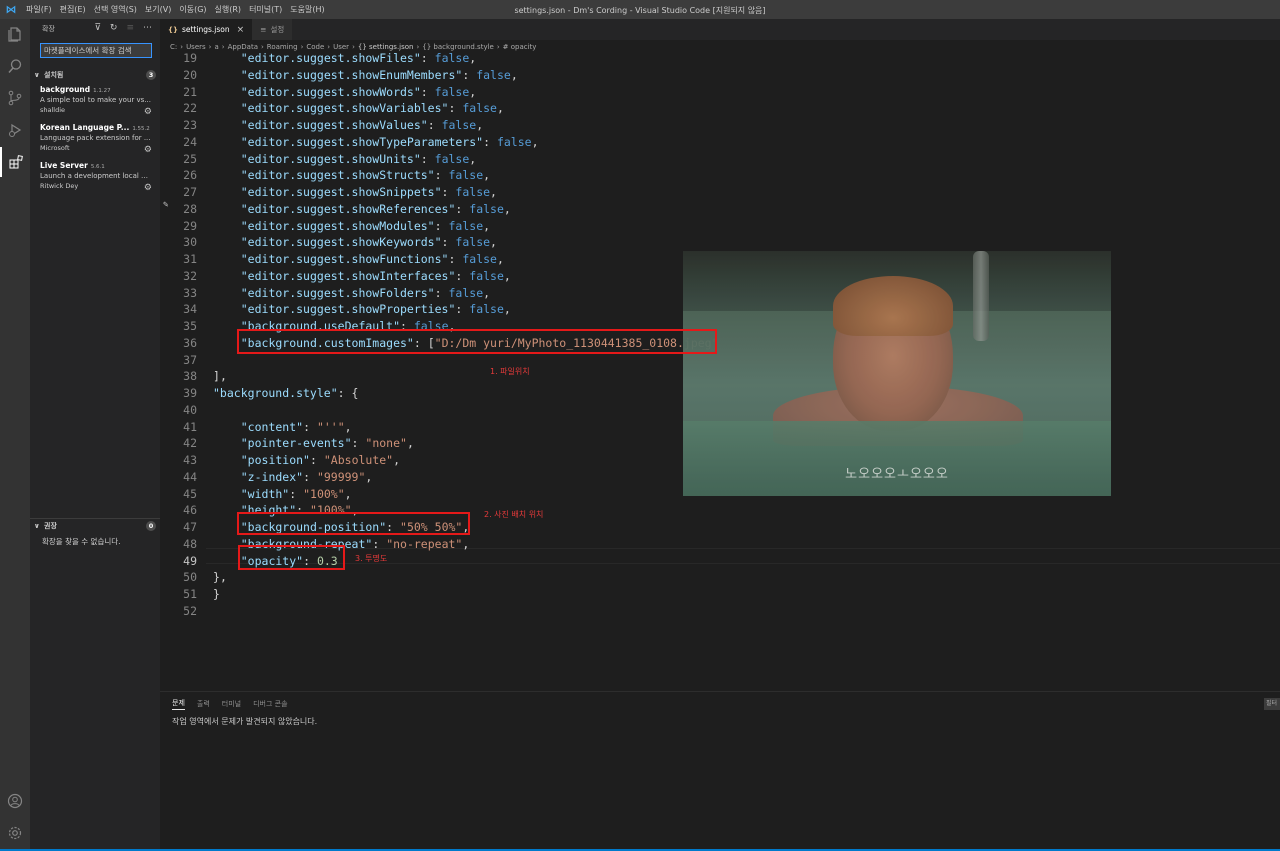 The image size is (1280, 851). Describe the element at coordinates (59, 186) in the screenshot. I see `extension-publisher: Ritwick Dey` at that location.